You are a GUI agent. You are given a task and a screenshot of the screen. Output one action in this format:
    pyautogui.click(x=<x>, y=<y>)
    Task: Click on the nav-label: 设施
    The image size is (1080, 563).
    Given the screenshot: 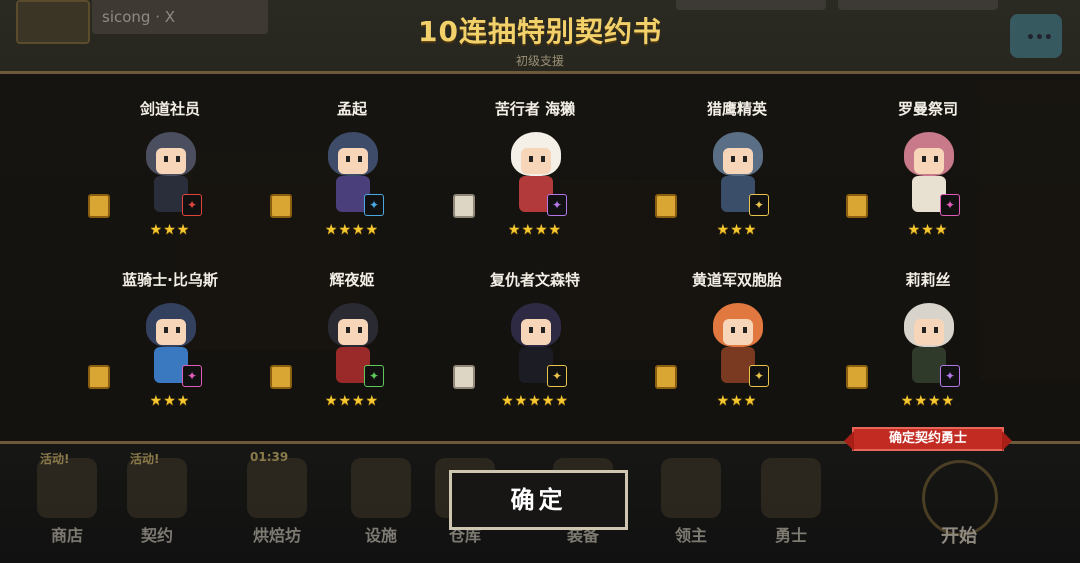 What is the action you would take?
    pyautogui.click(x=380, y=535)
    